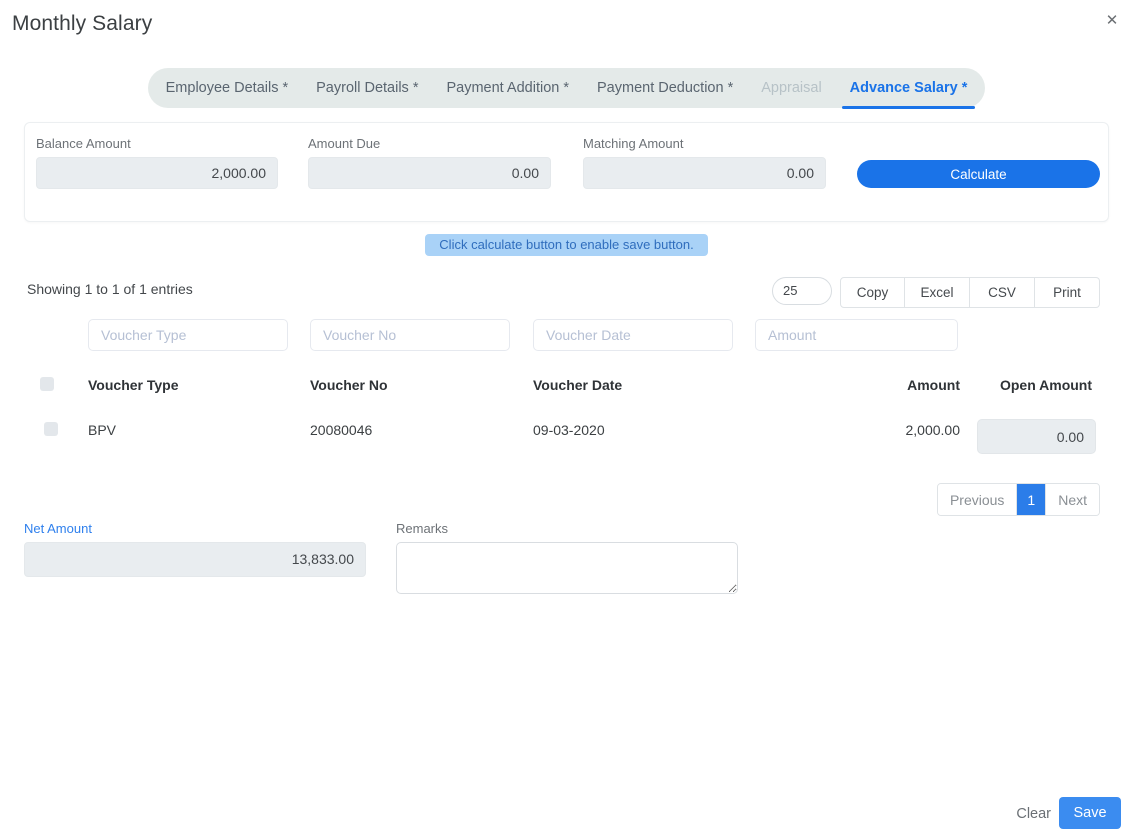 This screenshot has height=839, width=1133. Describe the element at coordinates (578, 385) in the screenshot. I see `column-header-voucher-date: Voucher Date` at that location.